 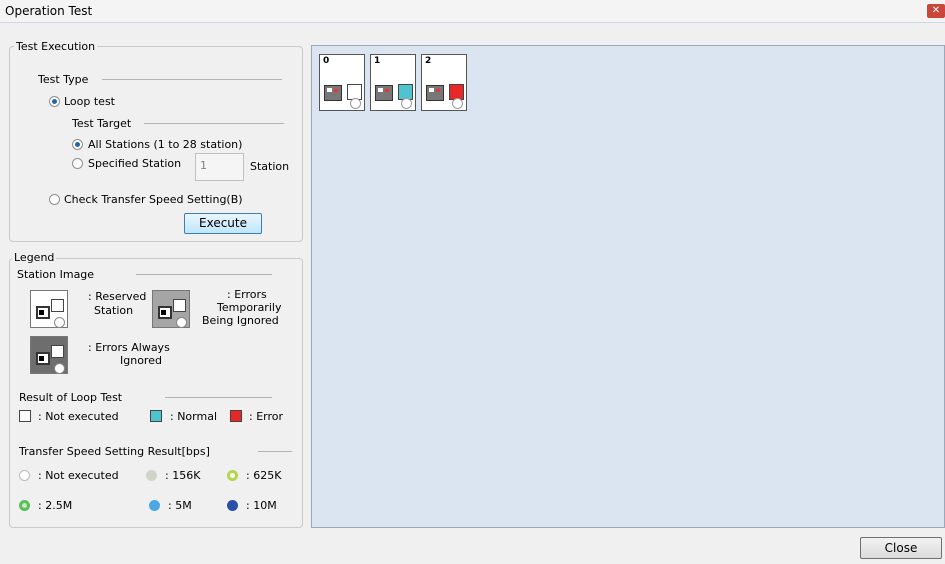 What do you see at coordinates (232, 475) in the screenshot?
I see `speed-625k-icon` at bounding box center [232, 475].